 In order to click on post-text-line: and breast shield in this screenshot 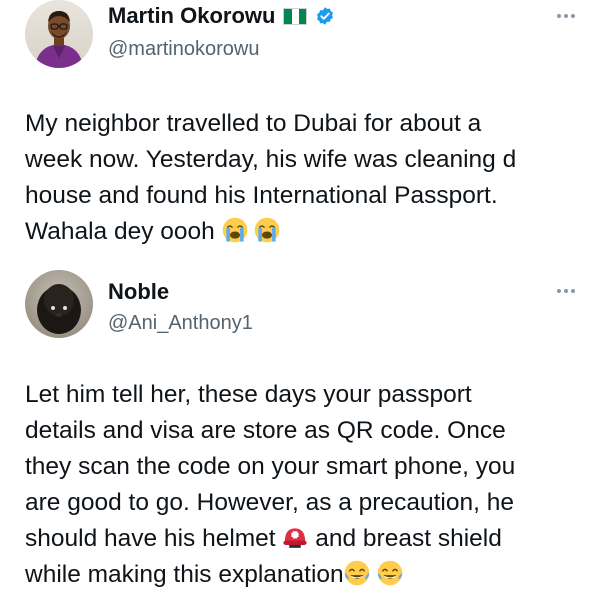, I will do `click(408, 538)`.